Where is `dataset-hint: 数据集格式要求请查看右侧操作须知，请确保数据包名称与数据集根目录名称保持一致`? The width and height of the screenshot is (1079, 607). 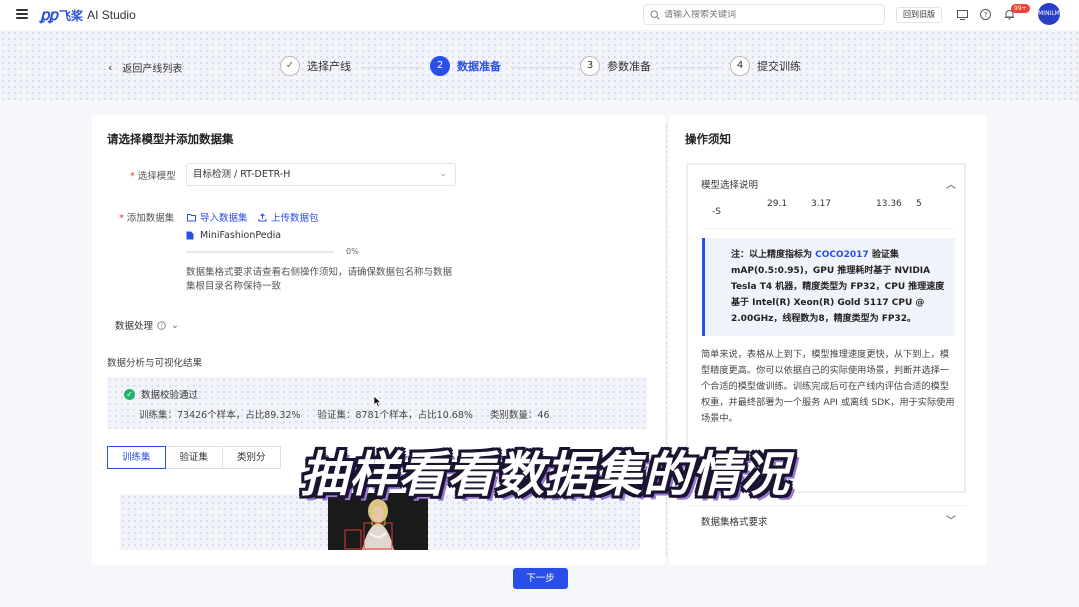
dataset-hint: 数据集格式要求请查看右侧操作须知，请确保数据包名称与数据集根目录名称保持一致 is located at coordinates (319, 279).